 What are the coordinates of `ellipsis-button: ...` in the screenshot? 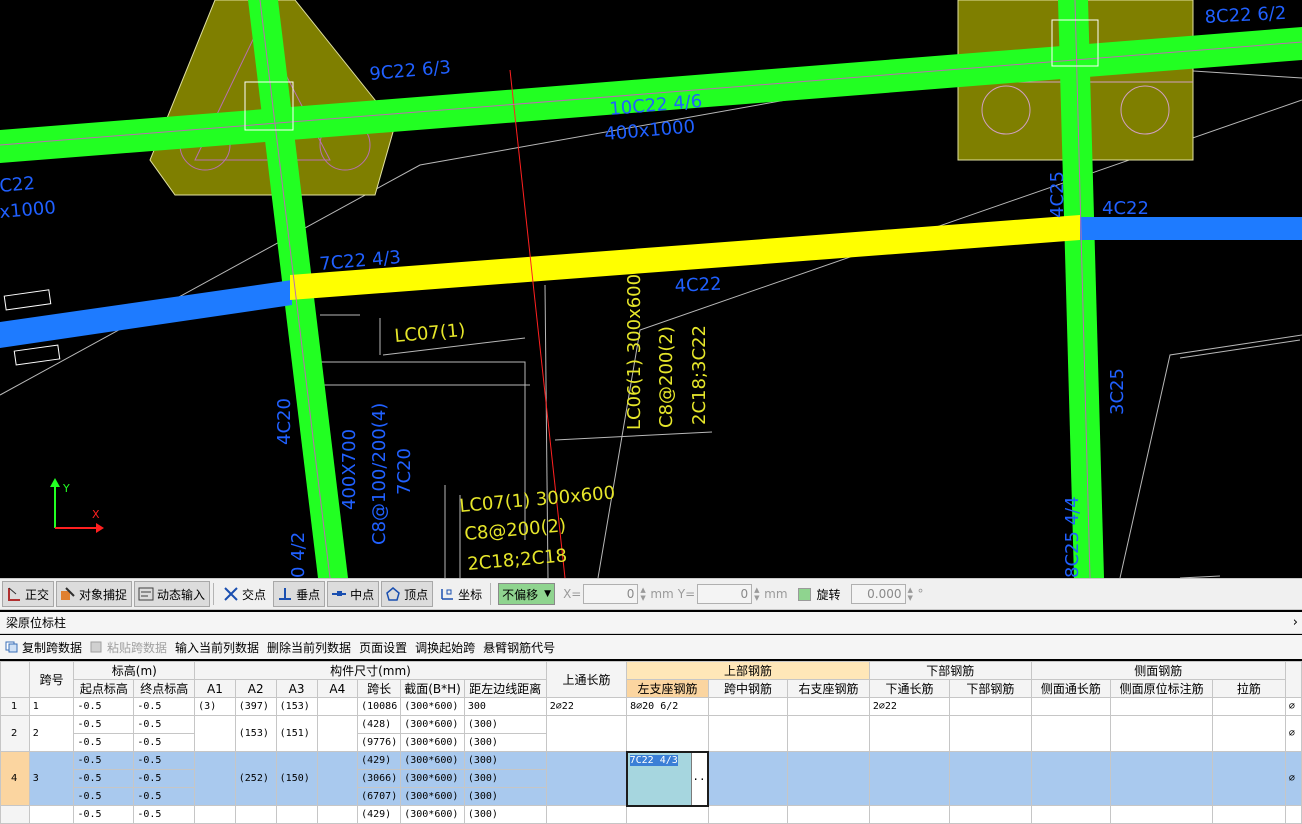 It's located at (699, 778).